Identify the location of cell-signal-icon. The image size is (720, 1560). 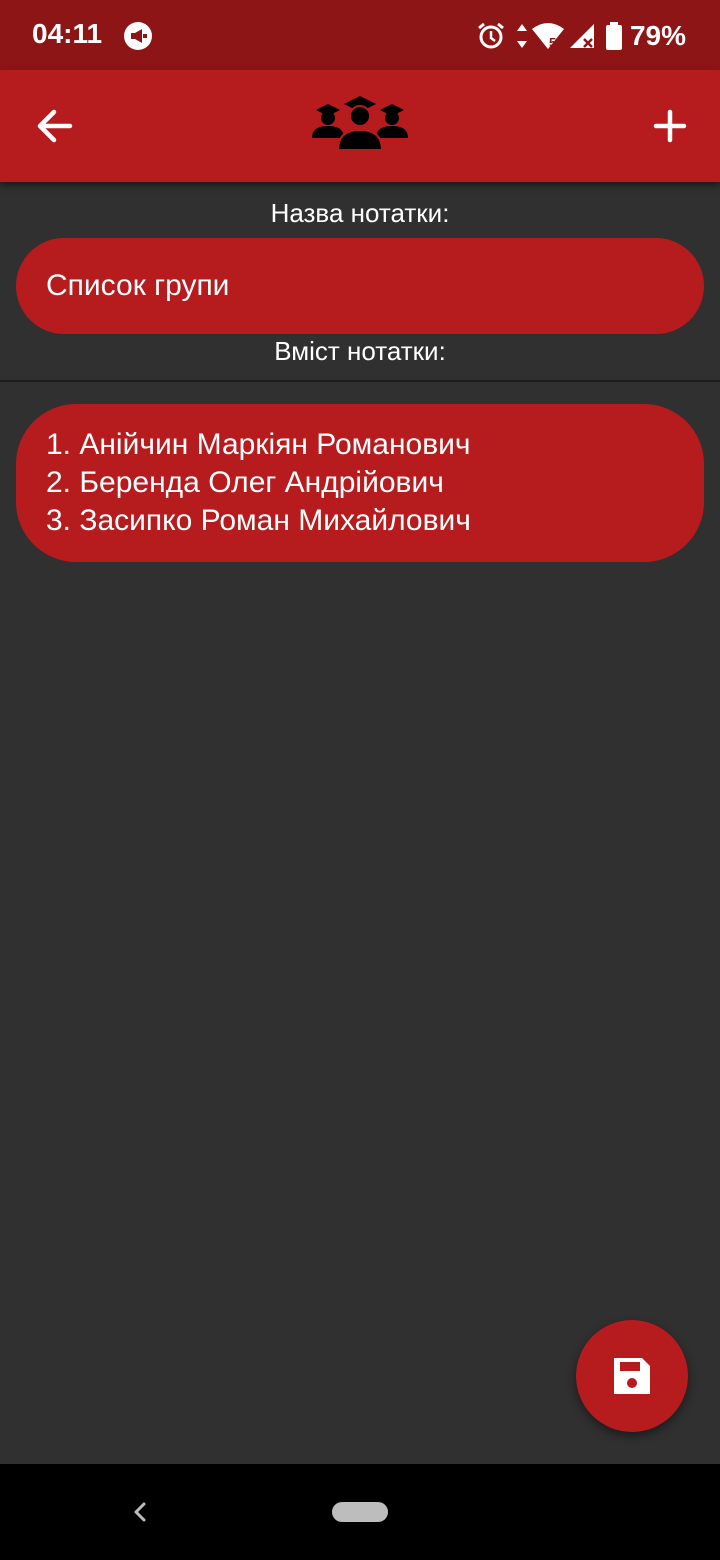
(581, 36).